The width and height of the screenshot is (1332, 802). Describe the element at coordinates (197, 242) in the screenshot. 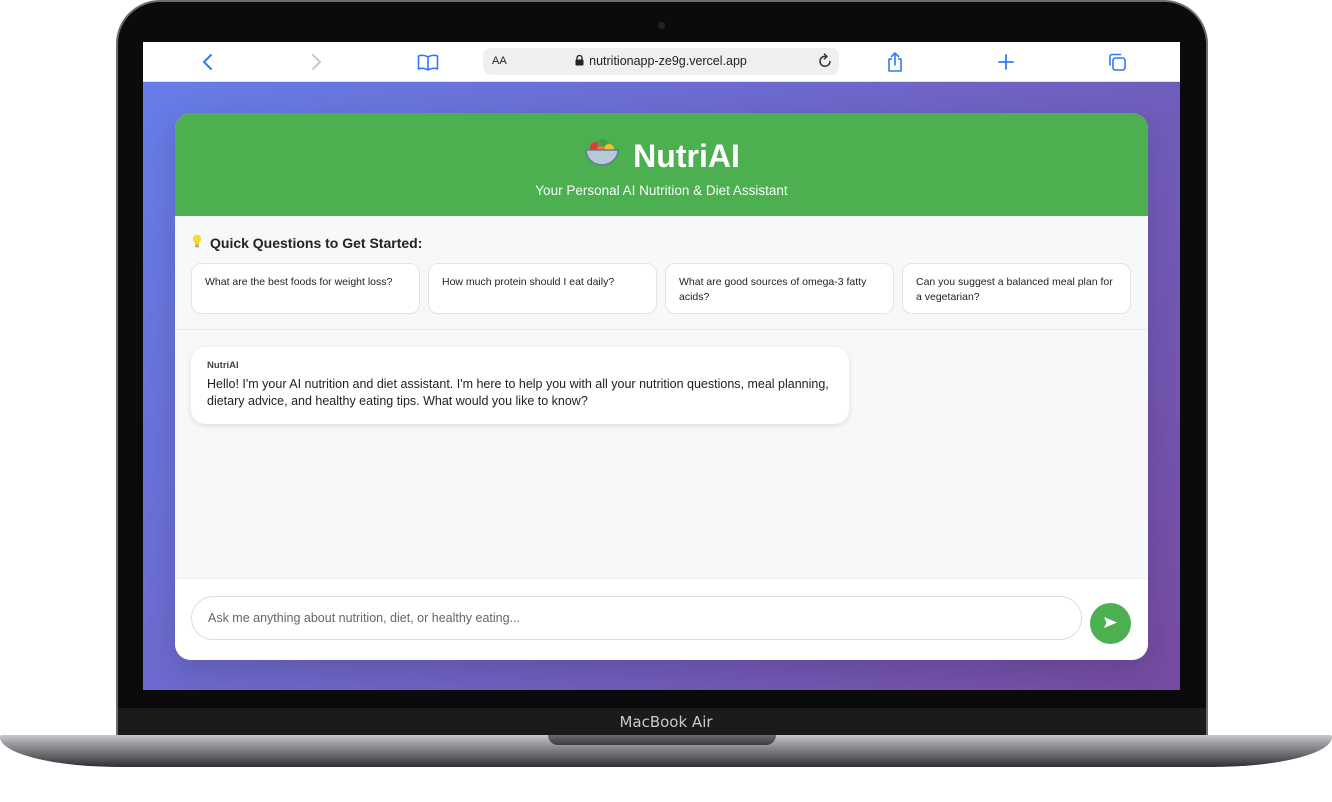

I see `lightbulb-icon` at that location.